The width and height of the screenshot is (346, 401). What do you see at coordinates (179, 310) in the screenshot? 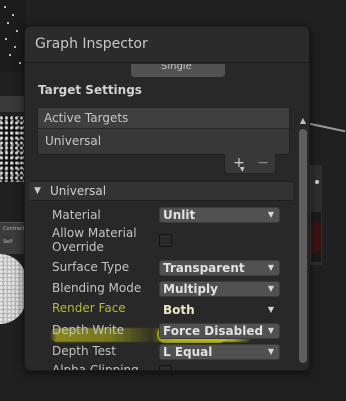
I see `dropdown-value: Both` at bounding box center [179, 310].